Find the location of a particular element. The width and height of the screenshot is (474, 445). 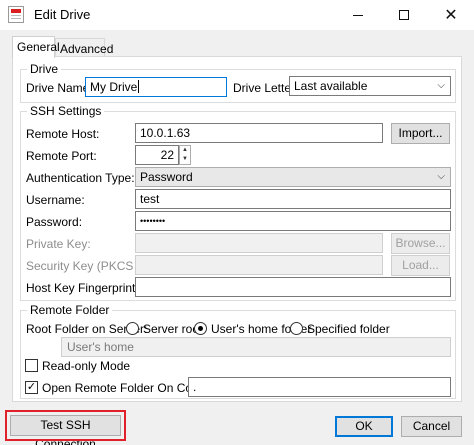

text-caret is located at coordinates (139, 86).